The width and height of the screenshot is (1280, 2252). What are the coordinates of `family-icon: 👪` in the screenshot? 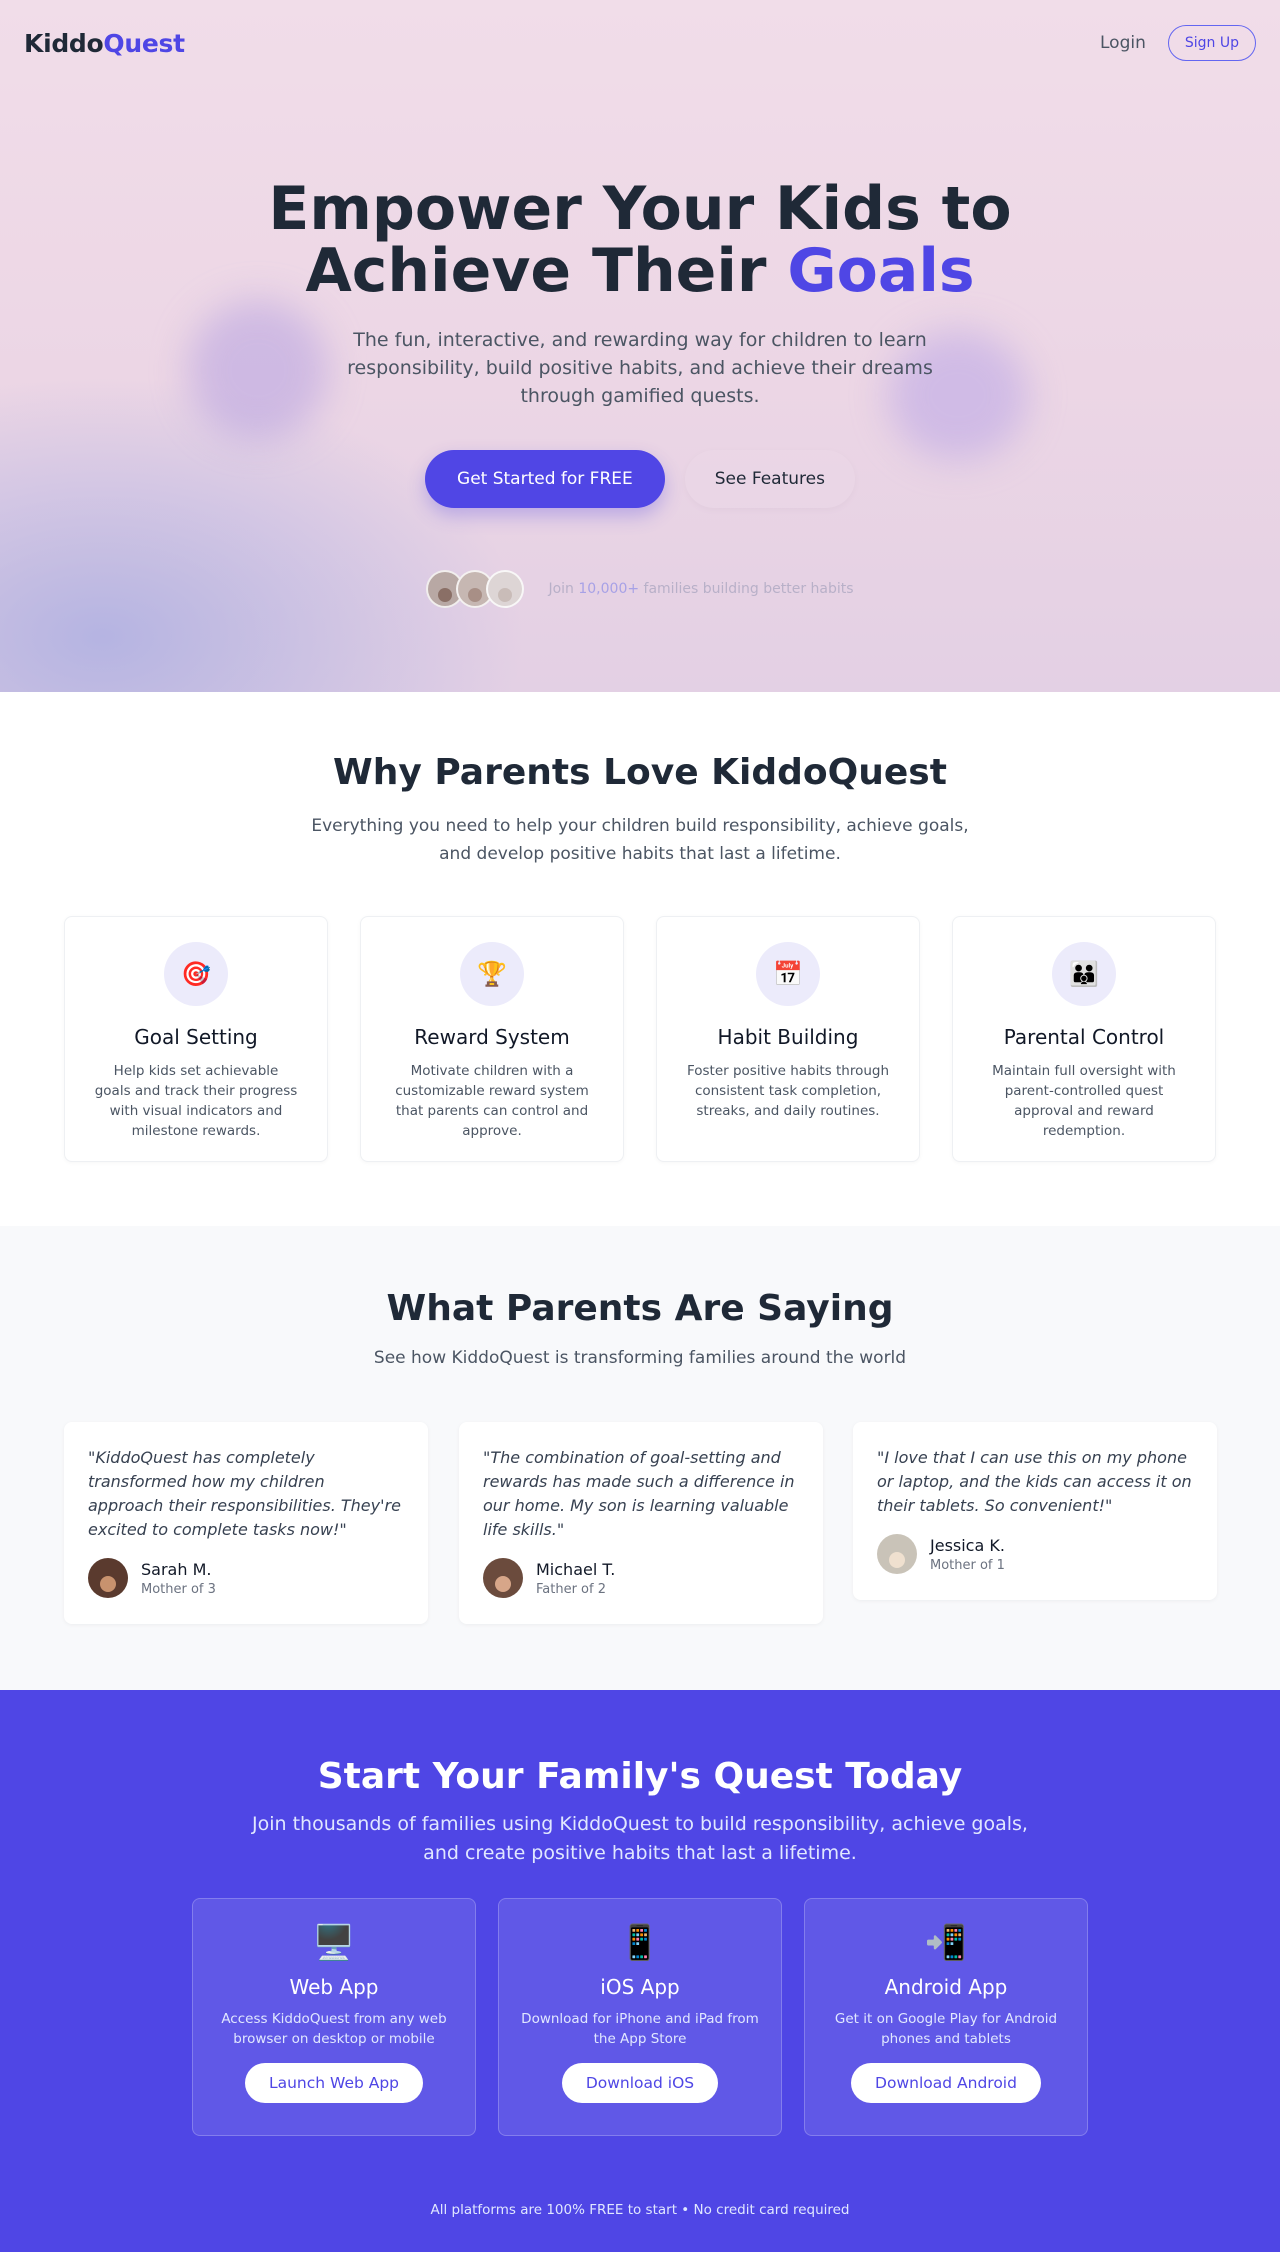 It's located at (1084, 974).